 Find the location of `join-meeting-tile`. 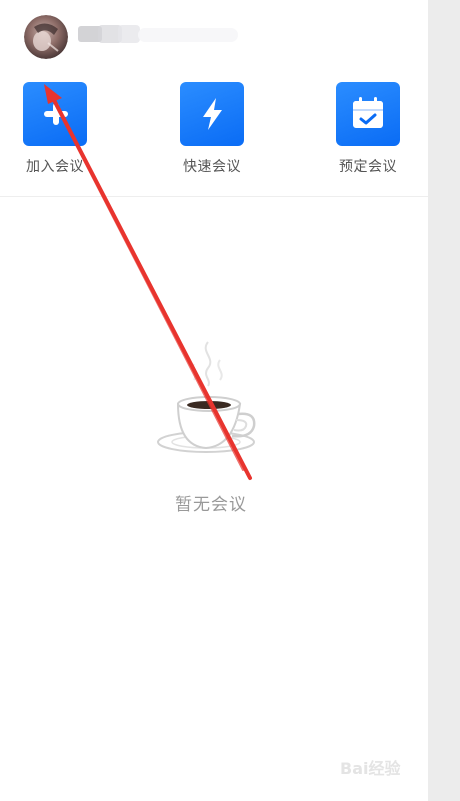

join-meeting-tile is located at coordinates (55, 114).